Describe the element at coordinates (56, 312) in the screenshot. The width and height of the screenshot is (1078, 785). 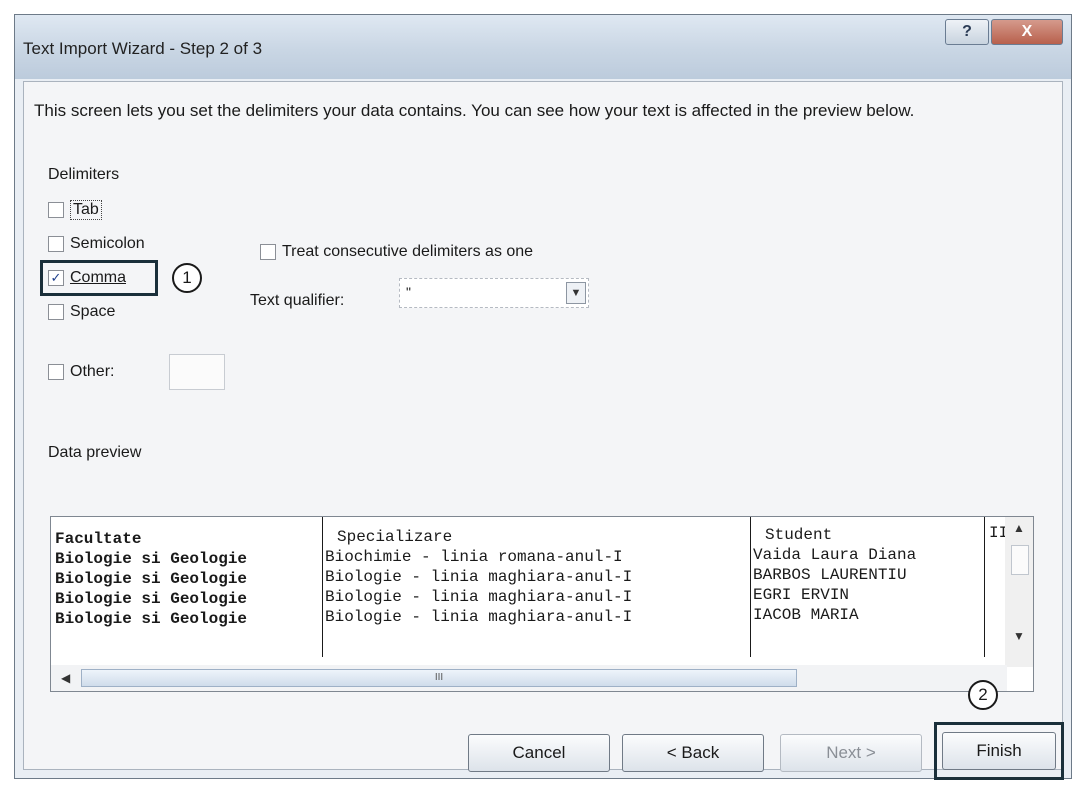
I see `space-checkbox` at that location.